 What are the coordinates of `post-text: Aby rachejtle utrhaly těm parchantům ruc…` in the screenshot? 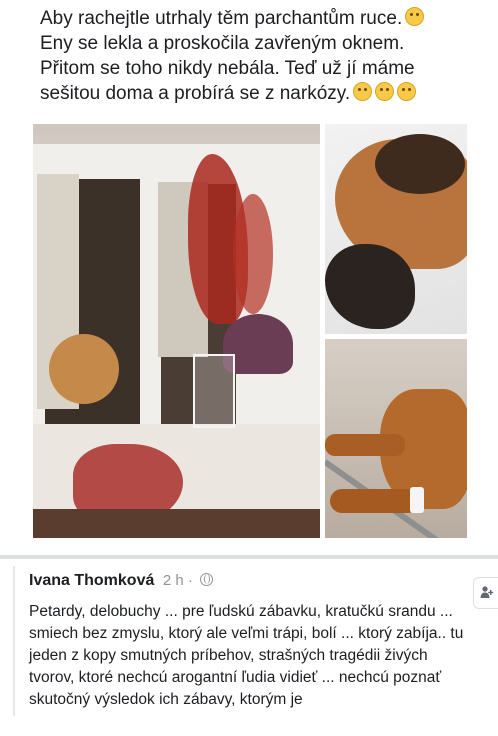 It's located at (260, 56).